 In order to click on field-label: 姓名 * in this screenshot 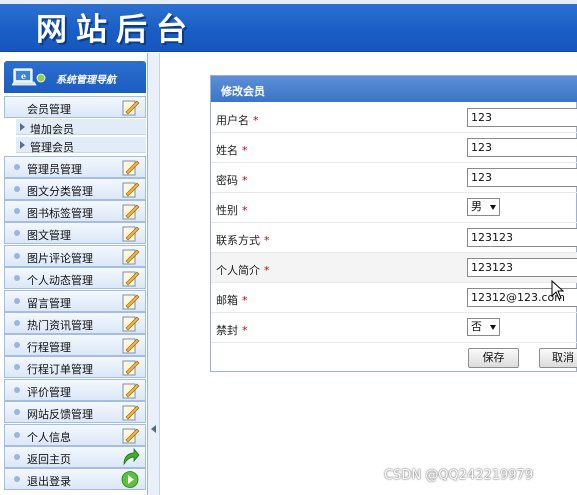, I will do `click(232, 150)`.